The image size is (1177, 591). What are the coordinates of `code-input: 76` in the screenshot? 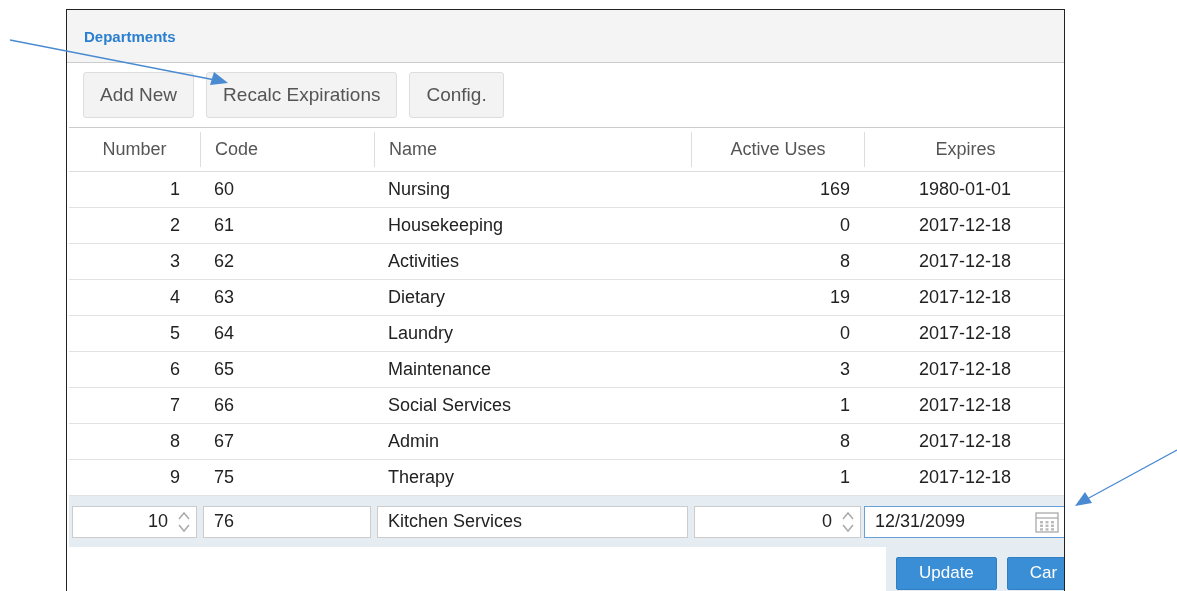 It's located at (287, 521).